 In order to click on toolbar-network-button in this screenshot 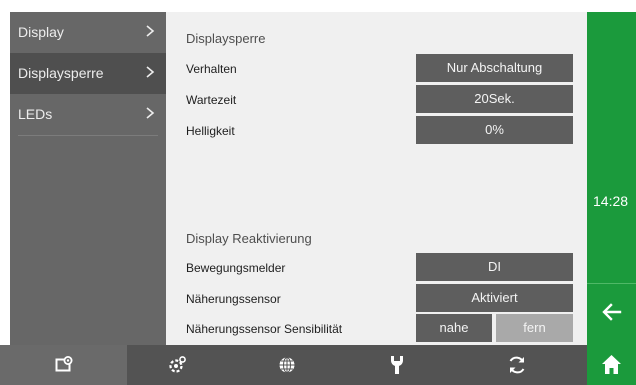, I will do `click(287, 365)`.